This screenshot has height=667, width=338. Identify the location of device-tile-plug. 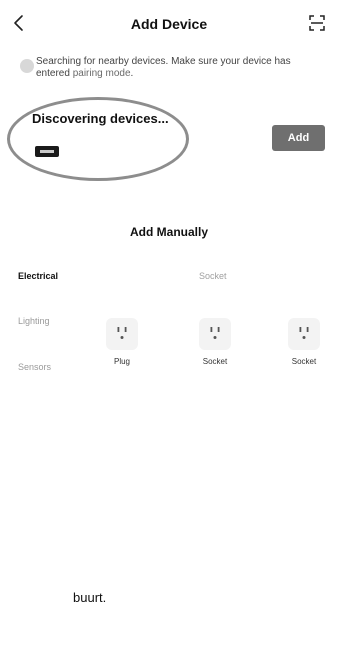
(122, 334).